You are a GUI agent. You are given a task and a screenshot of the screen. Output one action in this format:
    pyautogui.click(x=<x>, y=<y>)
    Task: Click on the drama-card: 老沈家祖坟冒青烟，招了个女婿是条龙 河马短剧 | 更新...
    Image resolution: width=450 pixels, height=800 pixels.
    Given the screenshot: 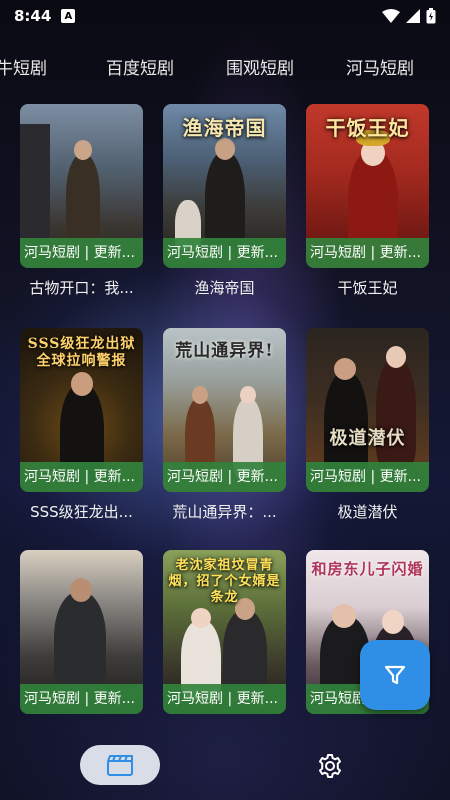 What is the action you would take?
    pyautogui.click(x=224, y=632)
    